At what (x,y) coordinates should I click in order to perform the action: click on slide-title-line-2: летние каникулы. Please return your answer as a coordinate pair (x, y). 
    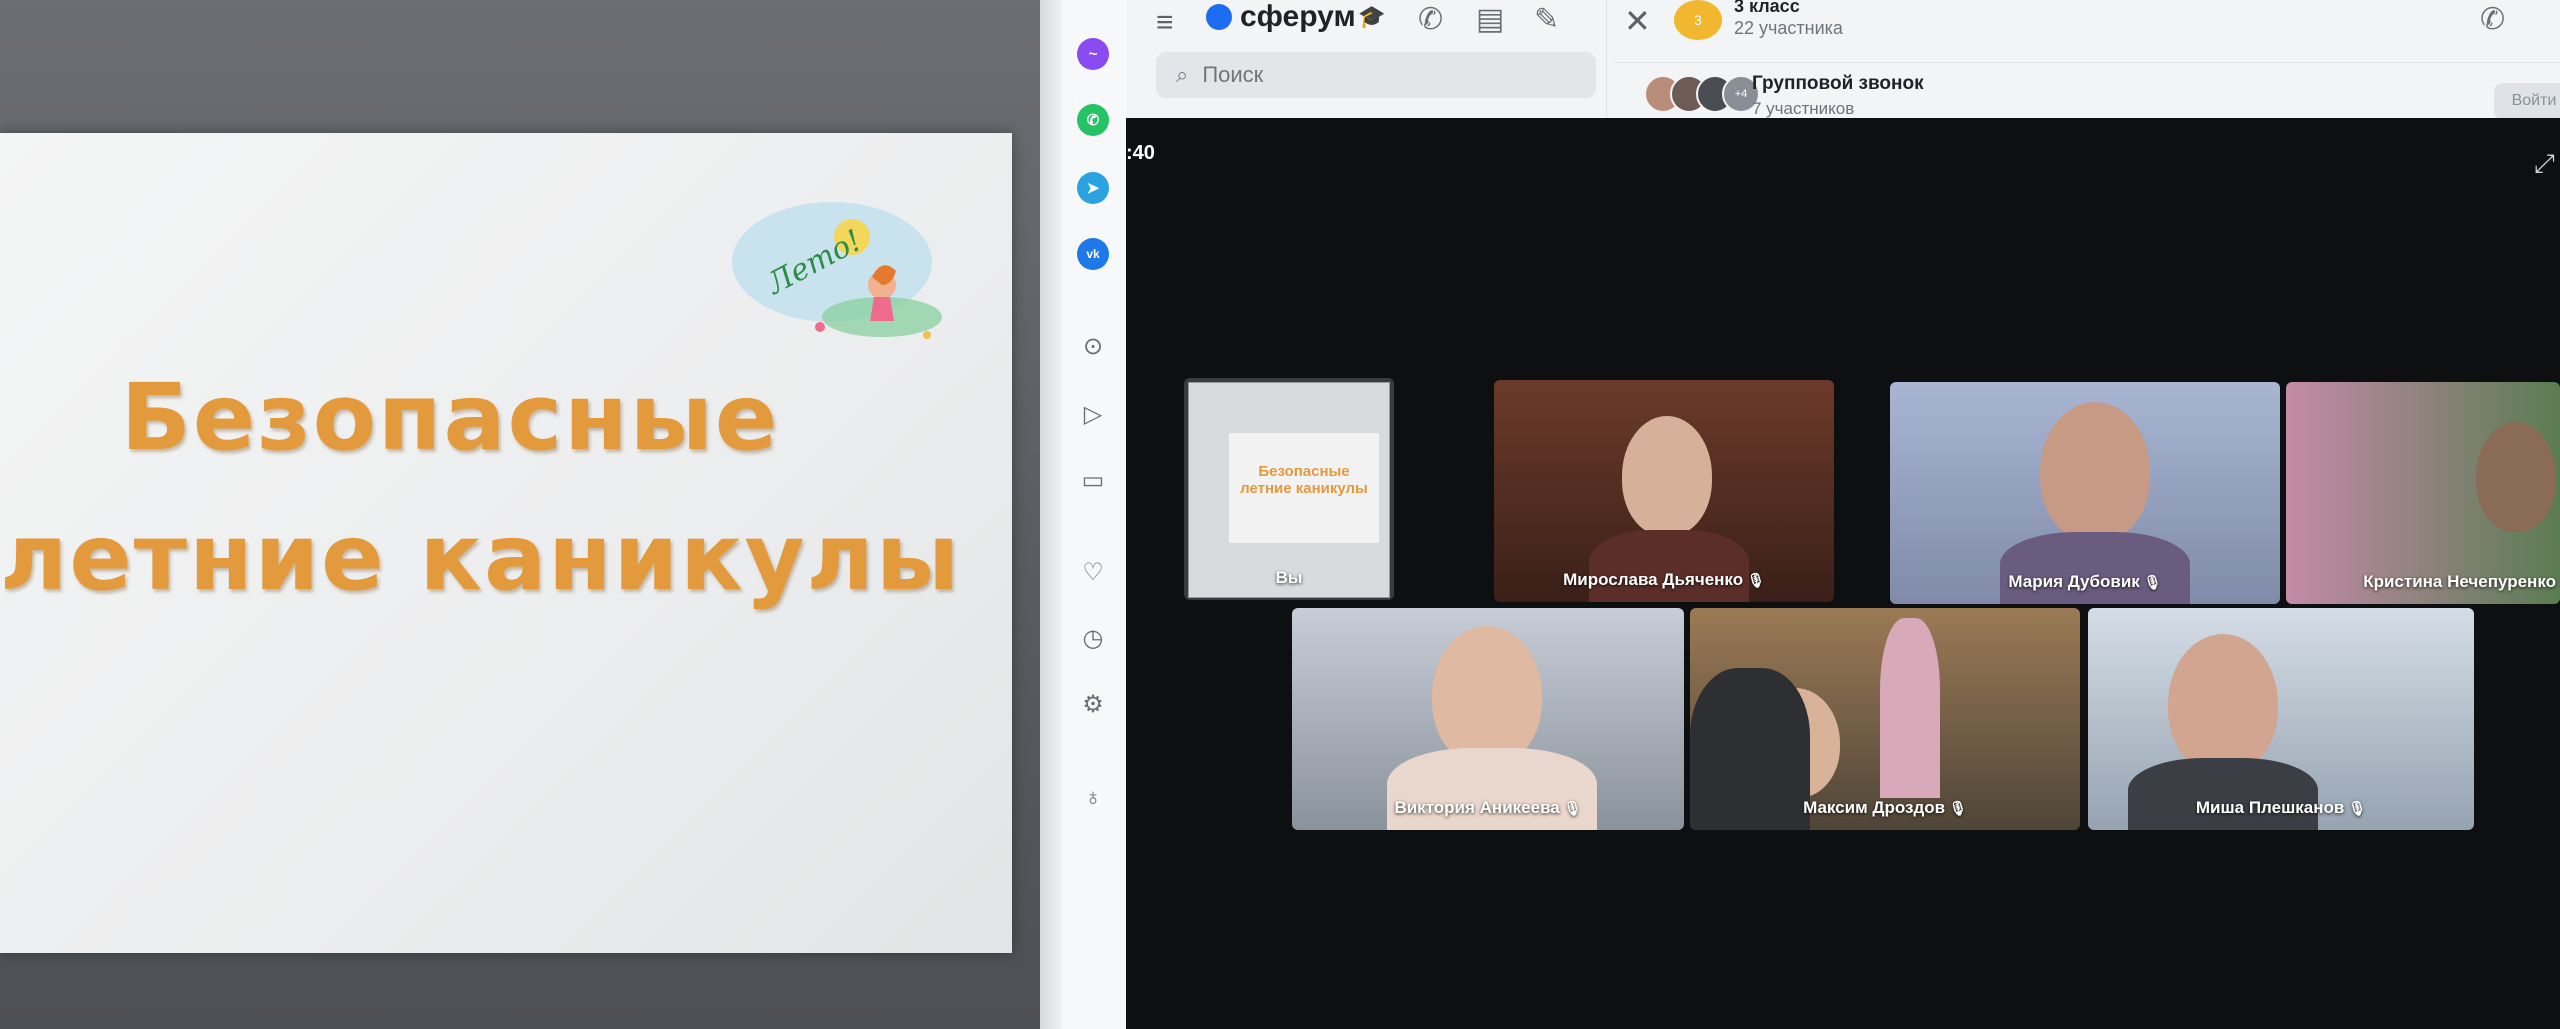
    Looking at the image, I should click on (481, 557).